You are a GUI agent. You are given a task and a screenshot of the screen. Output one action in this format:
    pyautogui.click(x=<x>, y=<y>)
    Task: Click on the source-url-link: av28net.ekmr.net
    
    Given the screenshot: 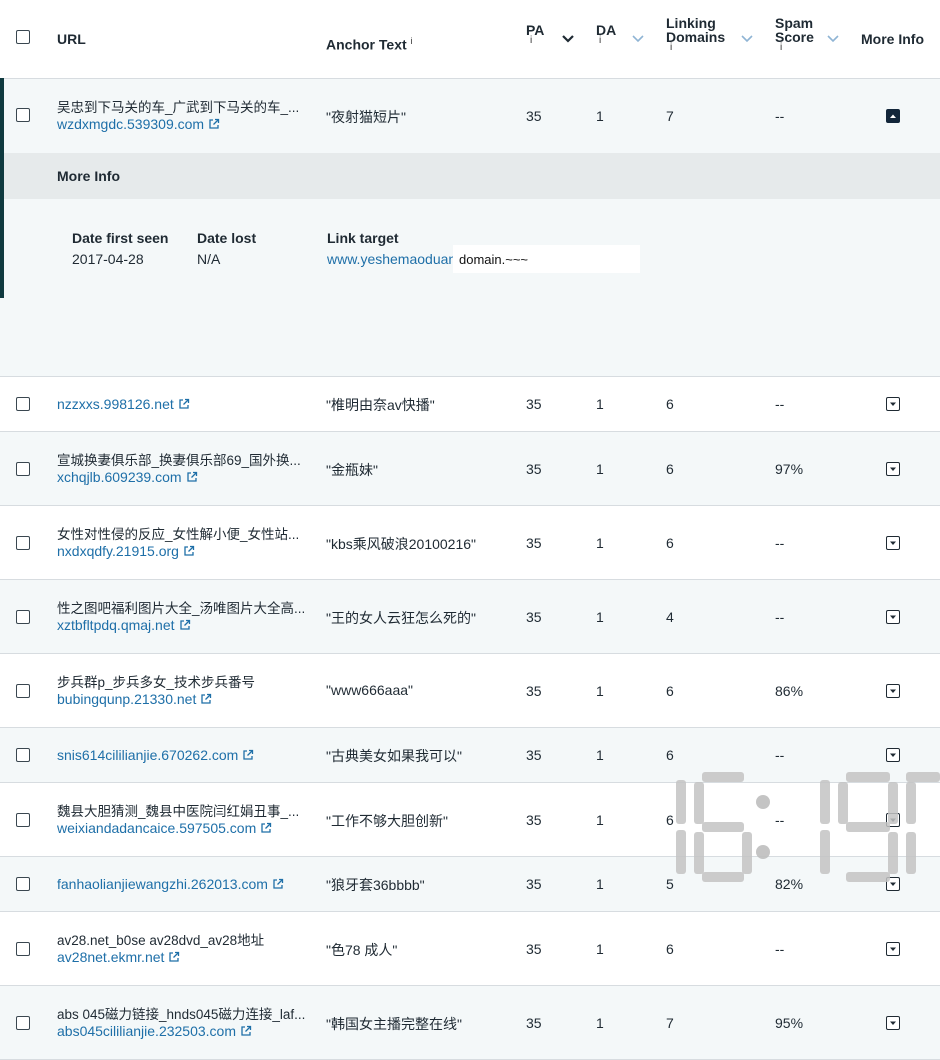 What is the action you would take?
    pyautogui.click(x=118, y=957)
    